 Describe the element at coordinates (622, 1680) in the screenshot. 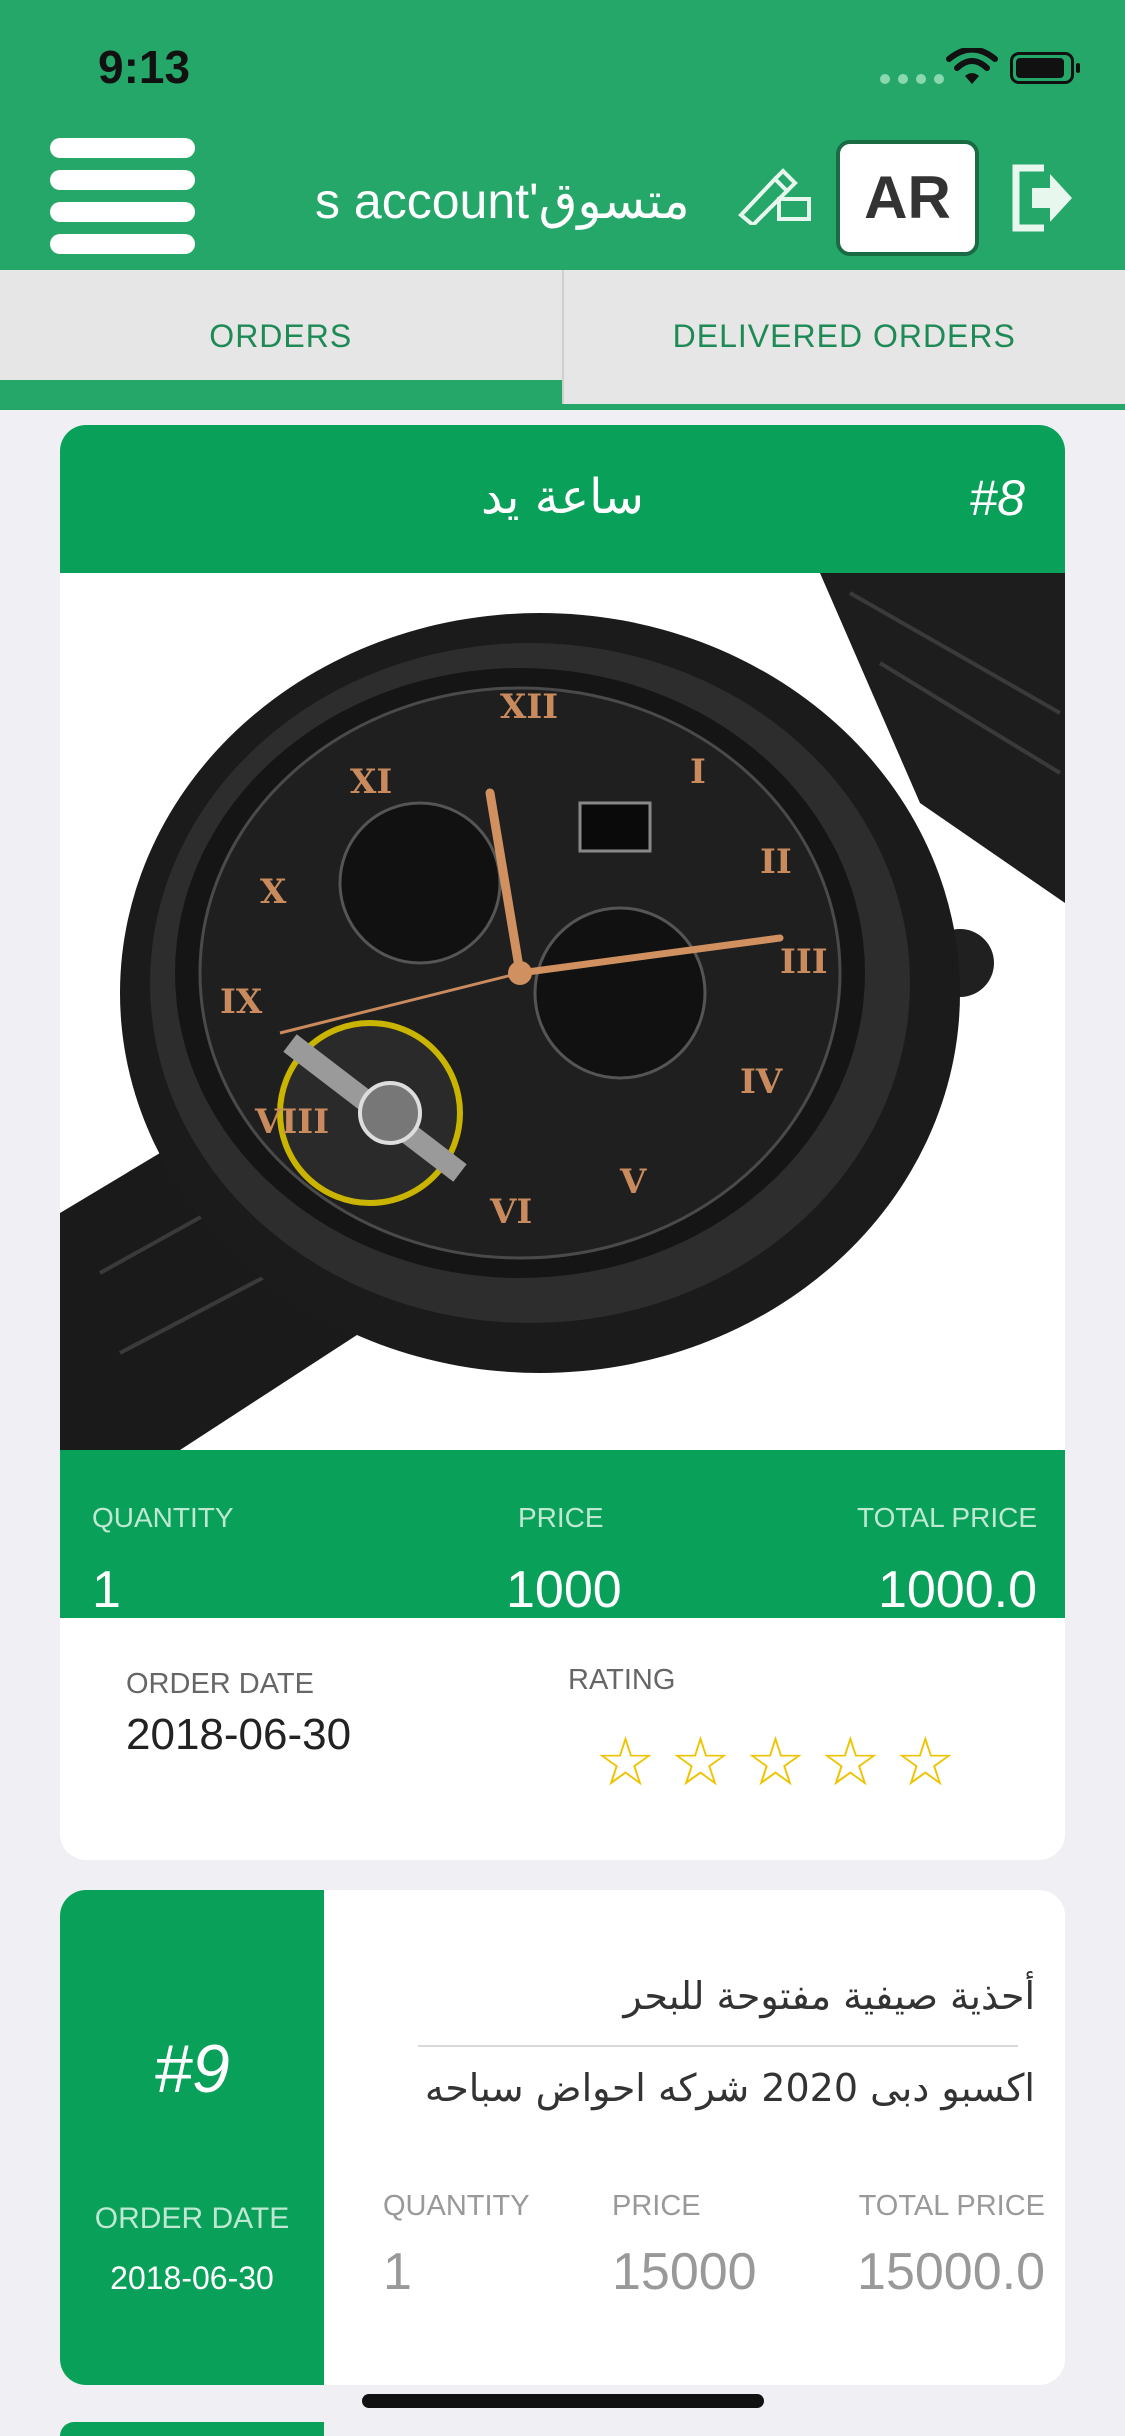

I see `rating-label: RATING` at that location.